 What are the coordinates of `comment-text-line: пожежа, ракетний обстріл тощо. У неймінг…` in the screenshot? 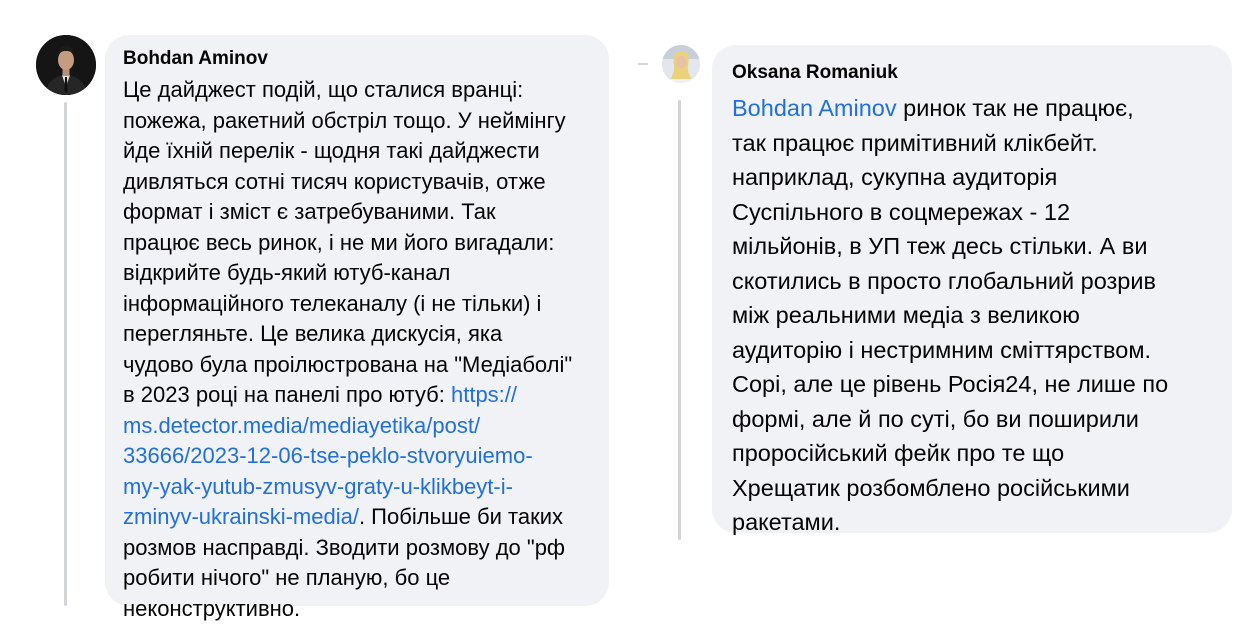 It's located at (344, 120).